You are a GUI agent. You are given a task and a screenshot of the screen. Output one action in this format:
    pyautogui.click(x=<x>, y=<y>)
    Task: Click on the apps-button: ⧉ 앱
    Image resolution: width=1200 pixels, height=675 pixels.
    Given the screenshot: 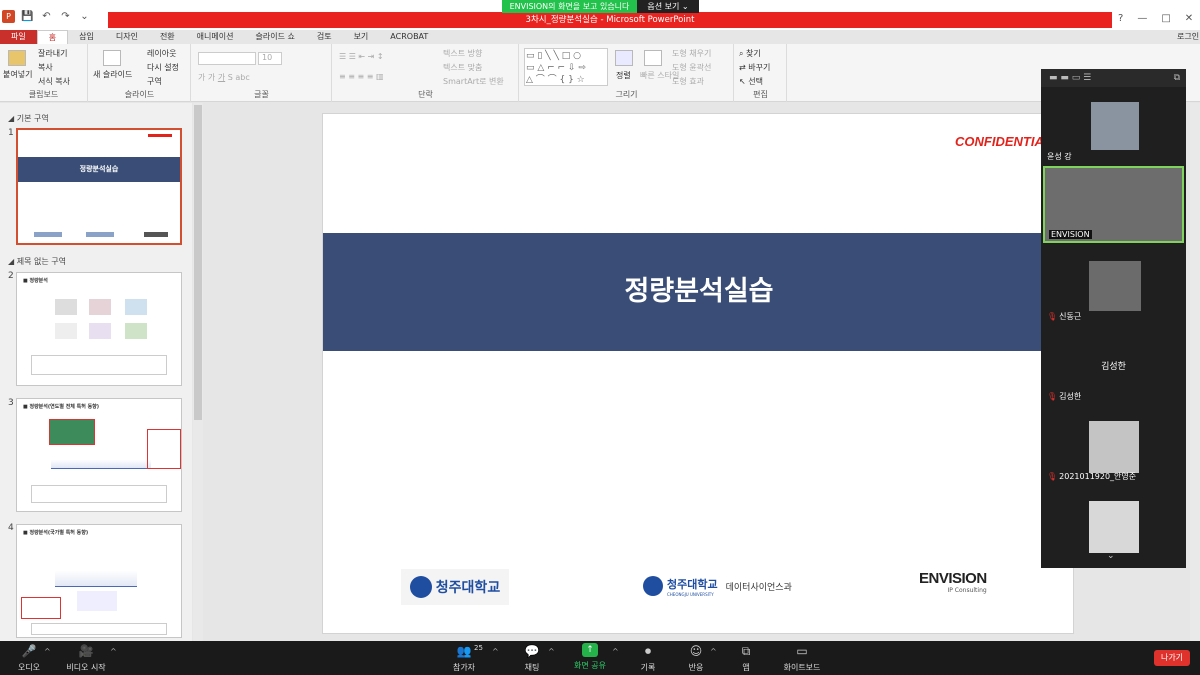 What is the action you would take?
    pyautogui.click(x=746, y=658)
    